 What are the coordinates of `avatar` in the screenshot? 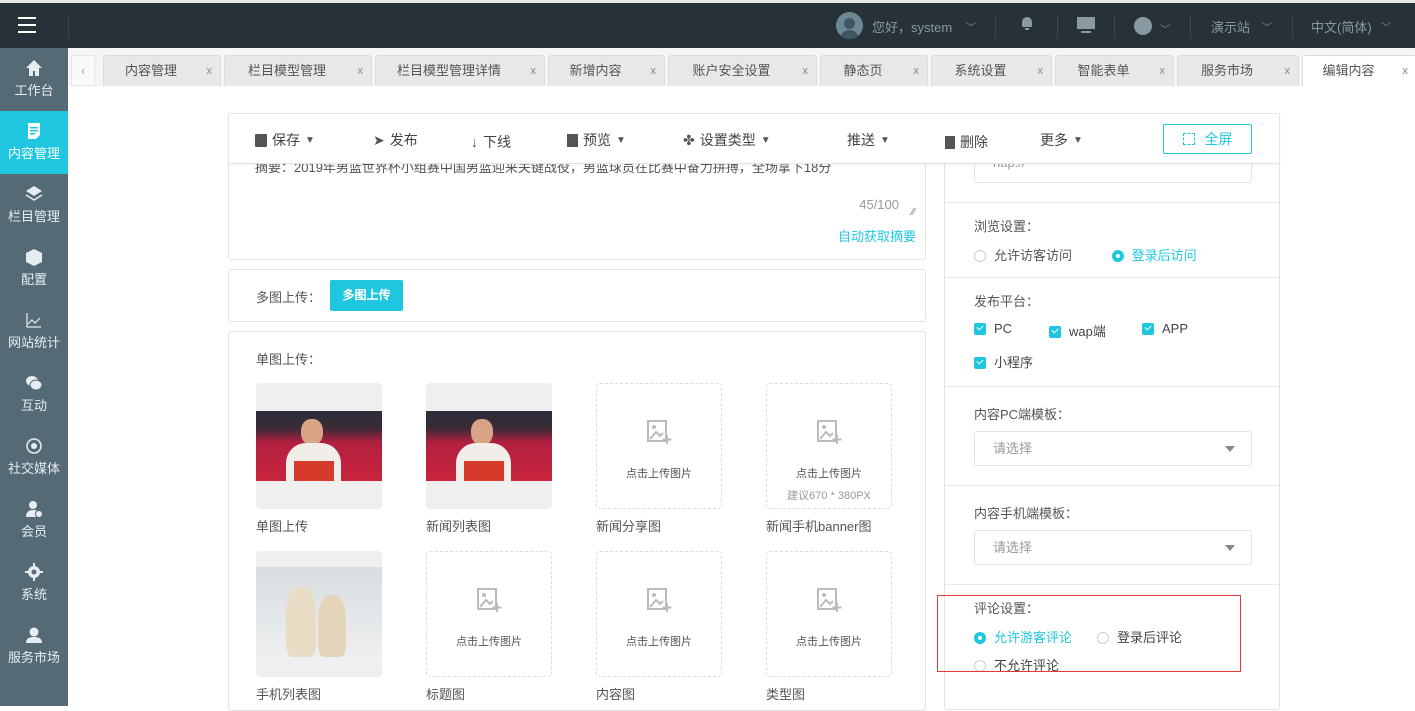 It's located at (849, 25).